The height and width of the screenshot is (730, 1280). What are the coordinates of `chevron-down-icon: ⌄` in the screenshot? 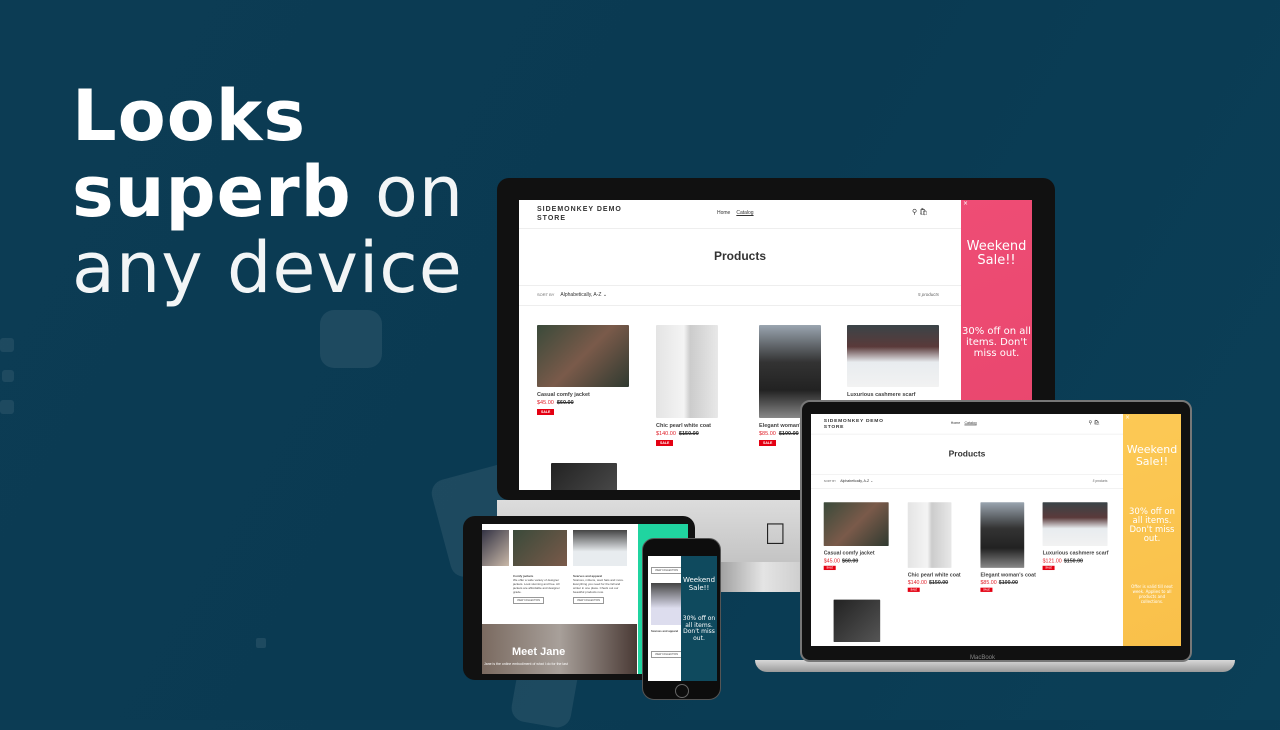 It's located at (605, 295).